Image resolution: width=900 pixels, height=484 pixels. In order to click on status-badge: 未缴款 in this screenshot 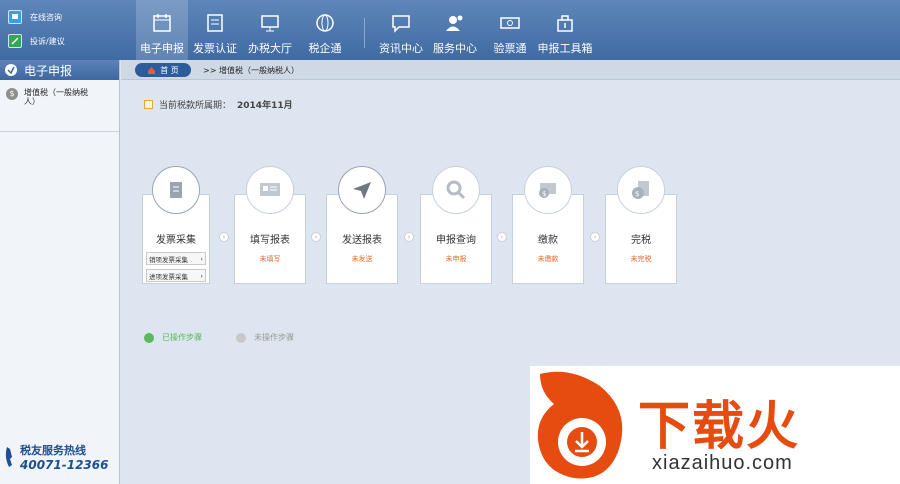, I will do `click(548, 259)`.